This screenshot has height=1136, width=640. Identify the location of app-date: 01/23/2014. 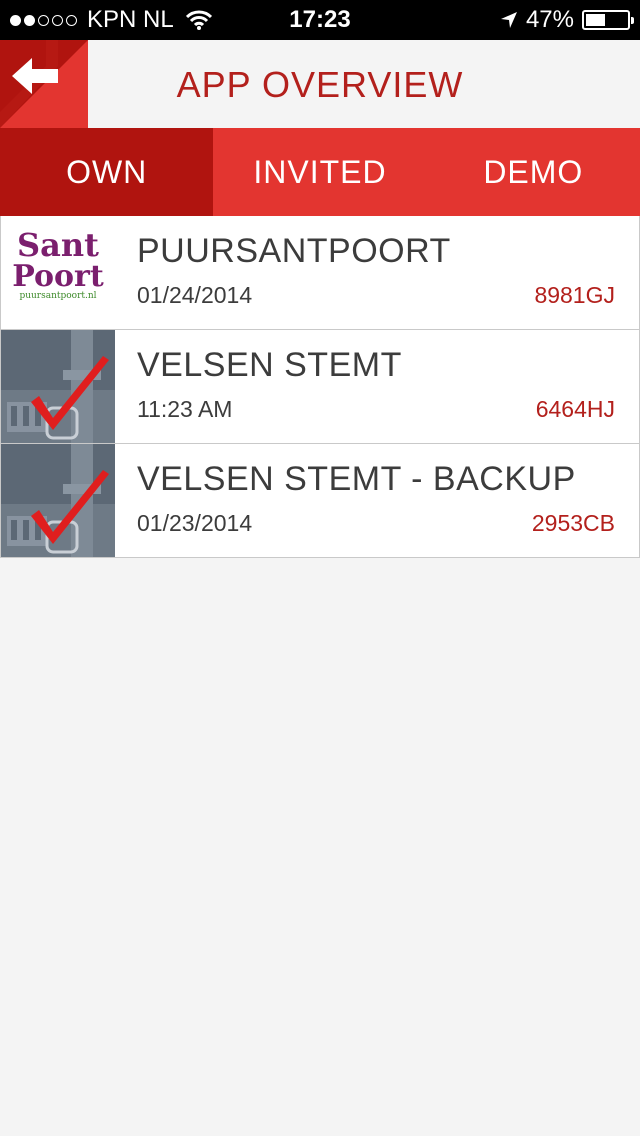
(195, 523).